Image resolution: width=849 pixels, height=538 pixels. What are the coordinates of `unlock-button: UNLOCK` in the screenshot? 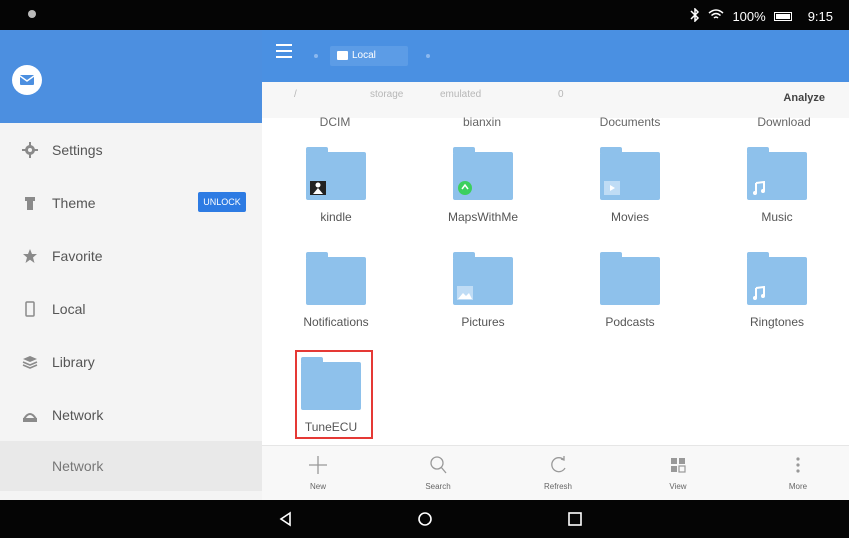 It's located at (222, 202).